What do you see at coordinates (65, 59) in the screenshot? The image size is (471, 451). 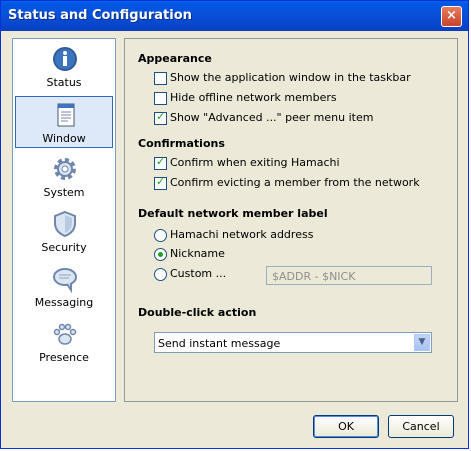 I see `info-icon` at bounding box center [65, 59].